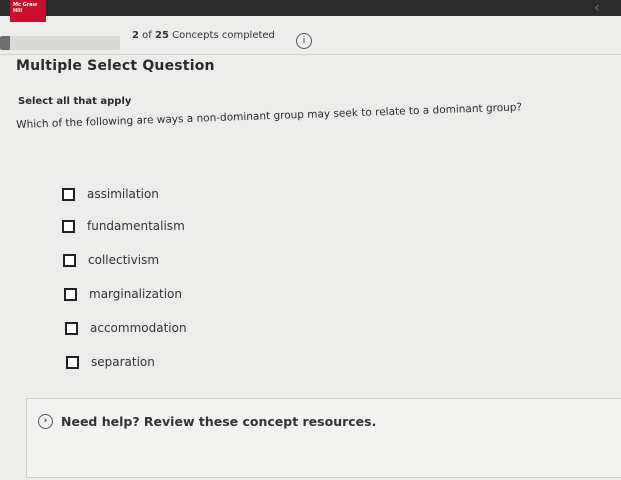 The image size is (621, 480). Describe the element at coordinates (136, 226) in the screenshot. I see `option-label: fundamentalism` at that location.